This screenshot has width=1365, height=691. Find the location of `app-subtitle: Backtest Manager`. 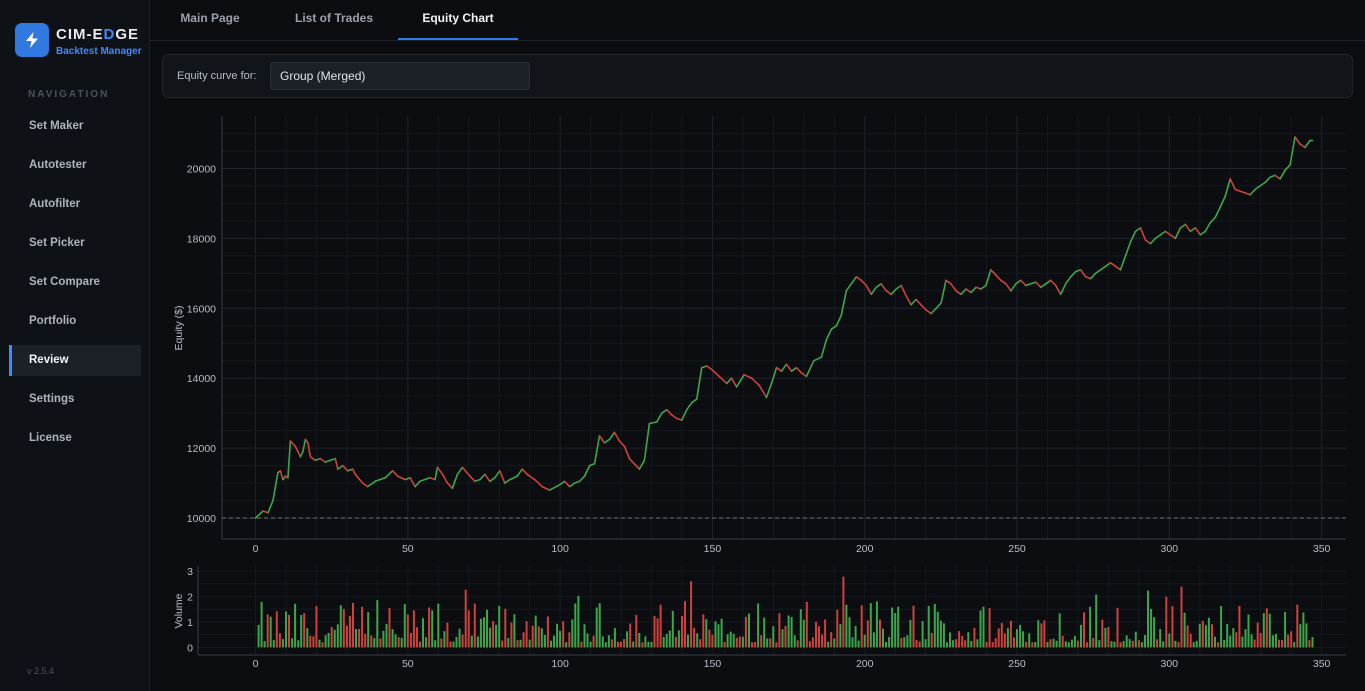

app-subtitle: Backtest Manager is located at coordinates (99, 51).